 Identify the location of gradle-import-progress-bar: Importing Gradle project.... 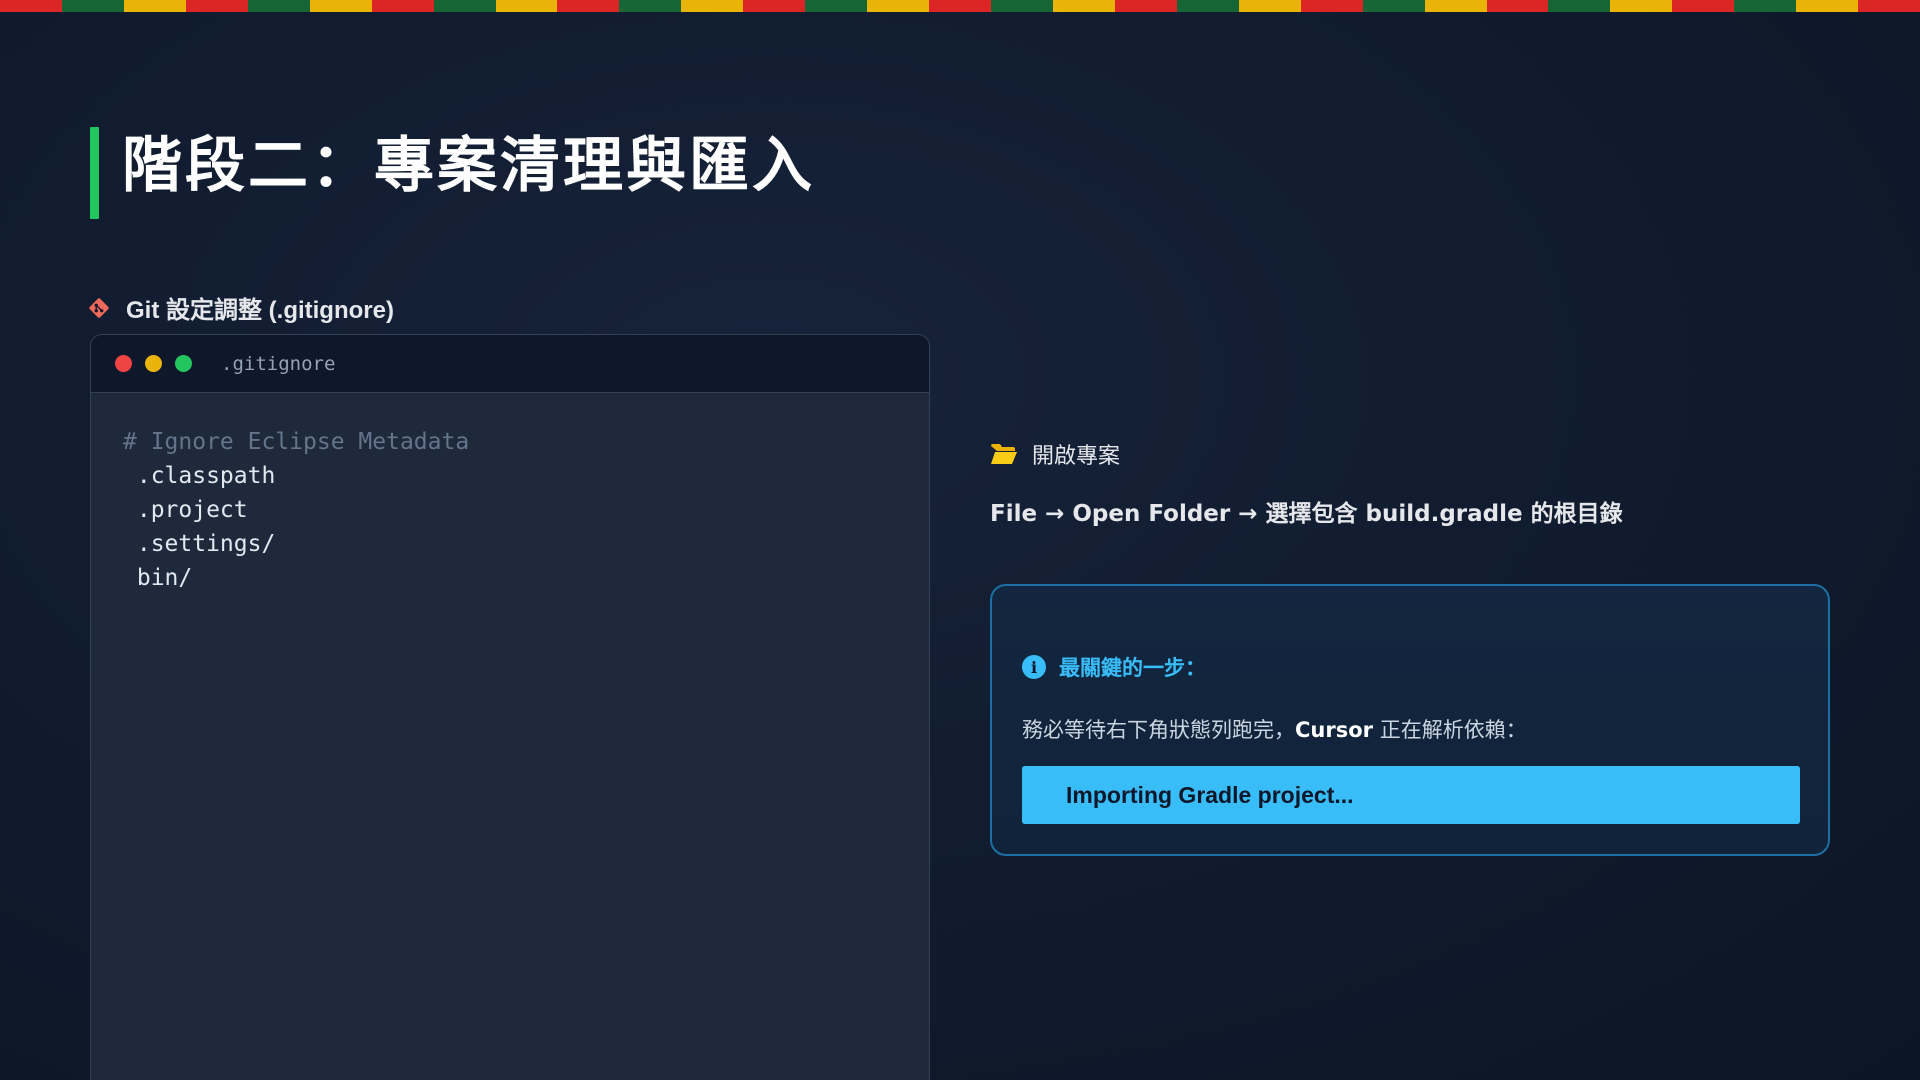
(1411, 795).